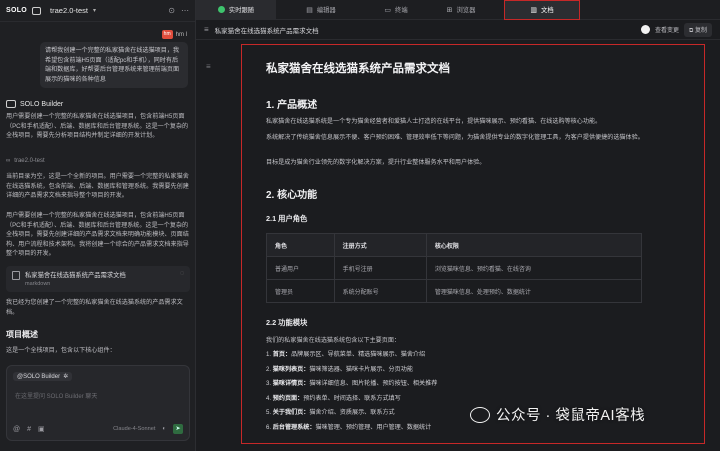 This screenshot has width=720, height=451. I want to click on top-bar: SOLO trae2.0-test ▾ ⊙ ⋯, so click(97, 11).